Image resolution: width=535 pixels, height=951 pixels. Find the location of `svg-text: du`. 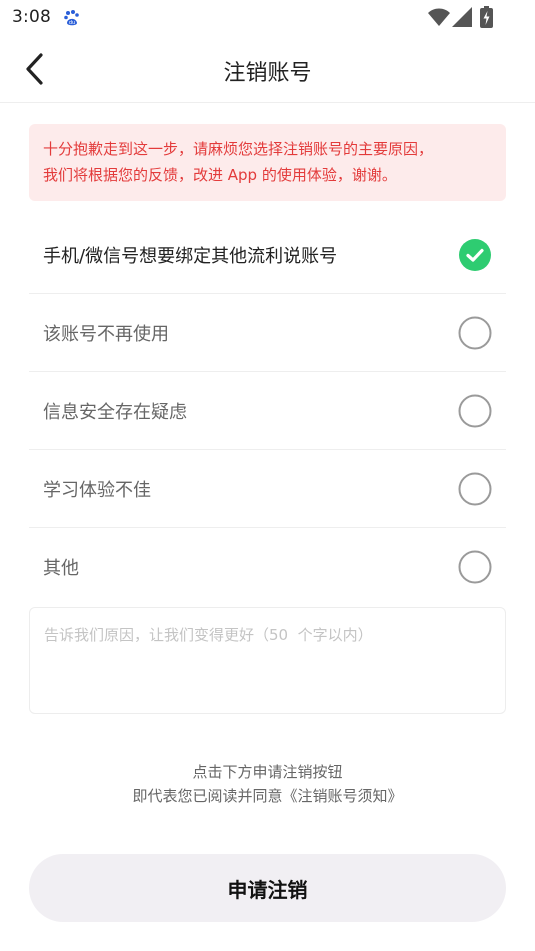

svg-text: du is located at coordinates (72, 23).